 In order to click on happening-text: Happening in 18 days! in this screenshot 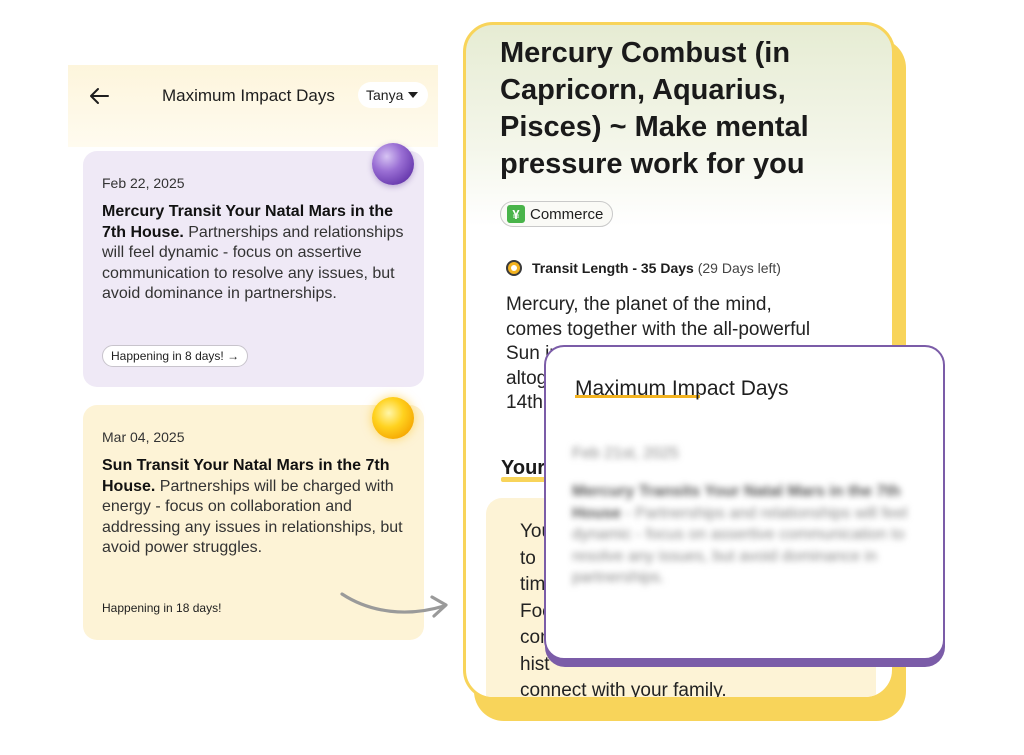, I will do `click(162, 608)`.